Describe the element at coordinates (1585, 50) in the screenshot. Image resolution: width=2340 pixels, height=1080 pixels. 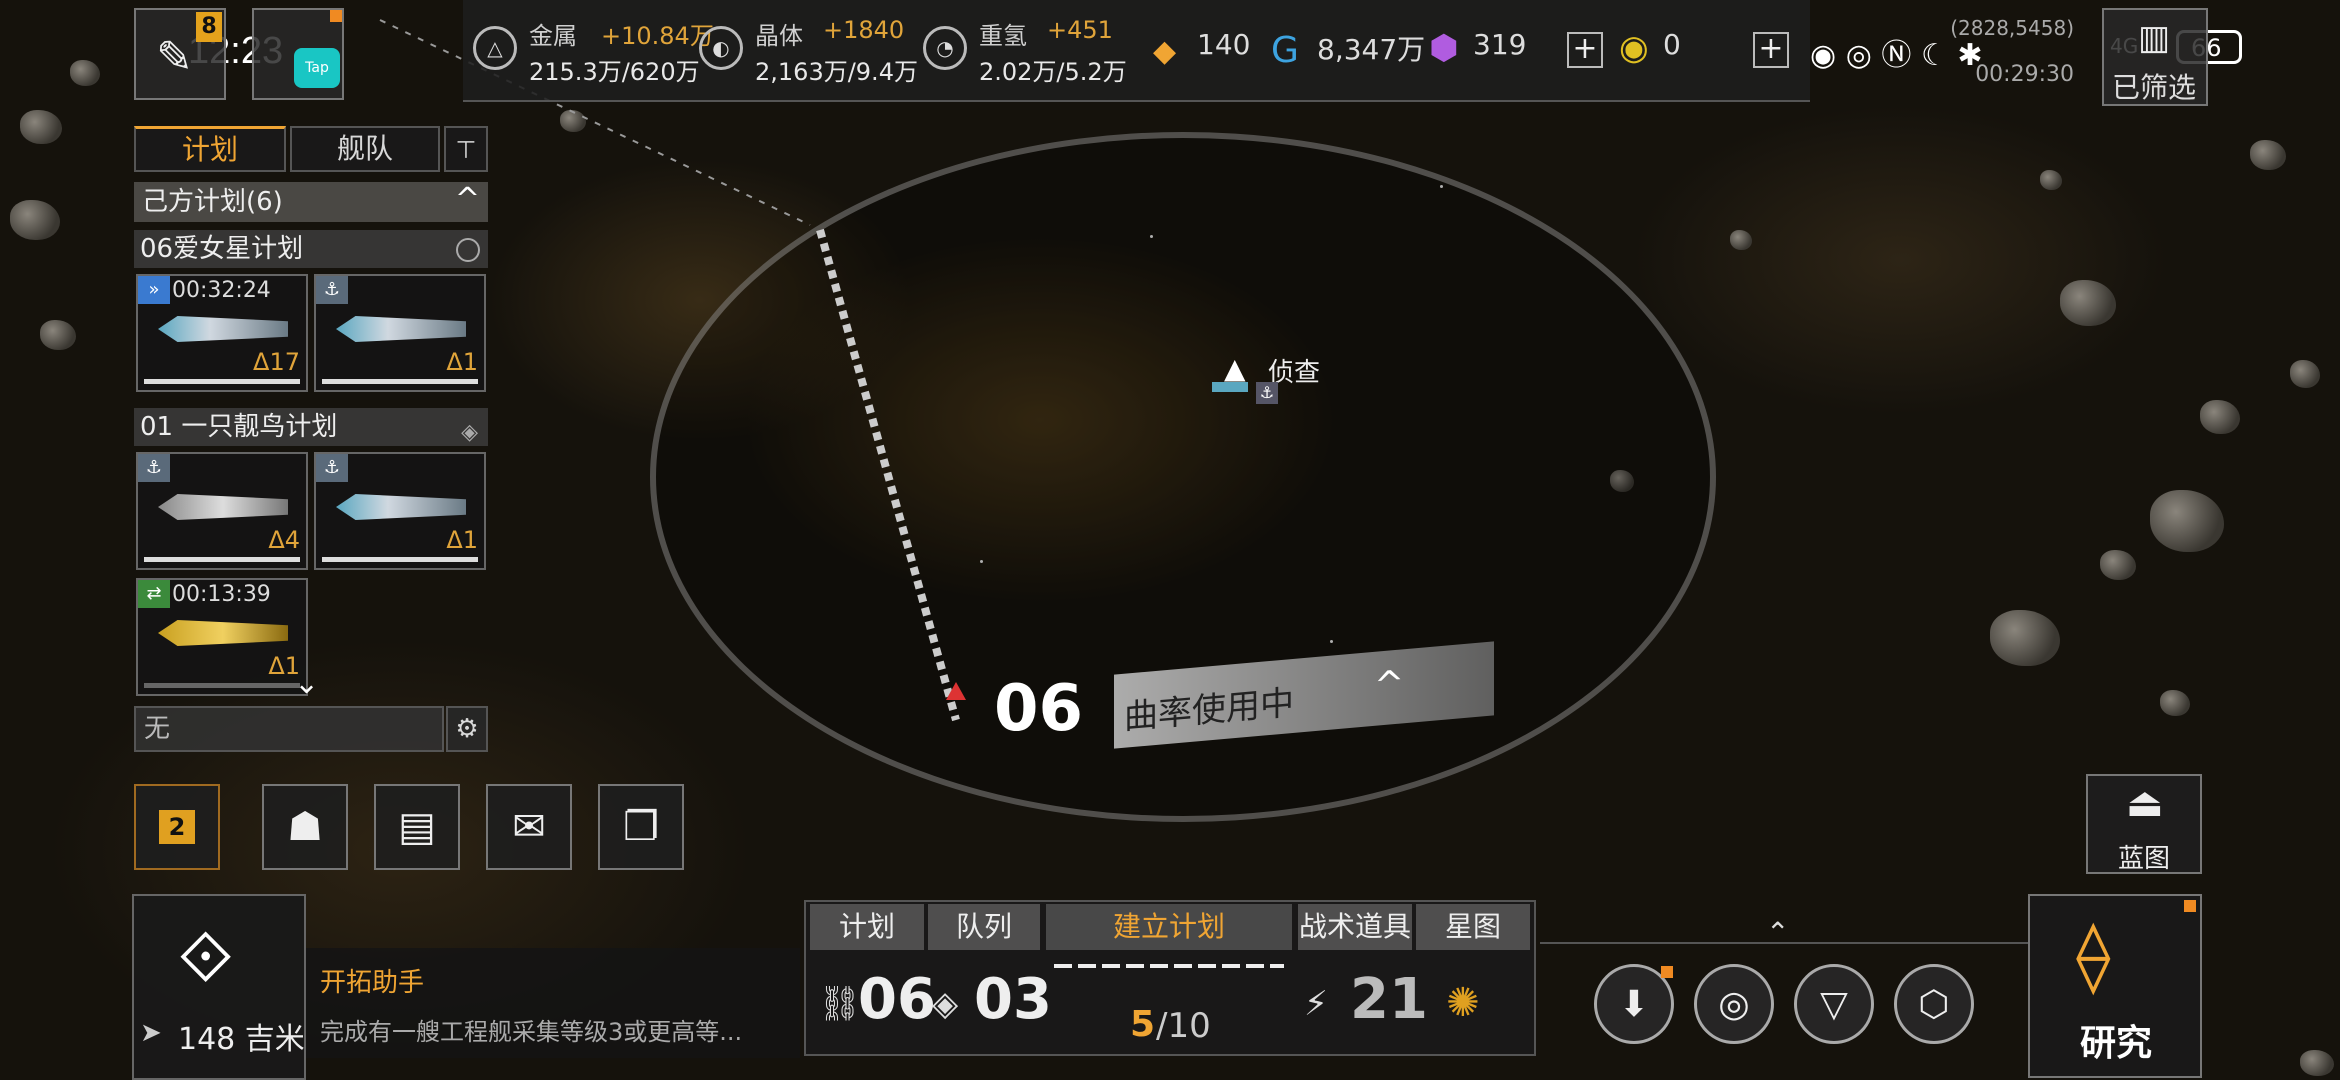
I see `add-gems-button: +` at that location.